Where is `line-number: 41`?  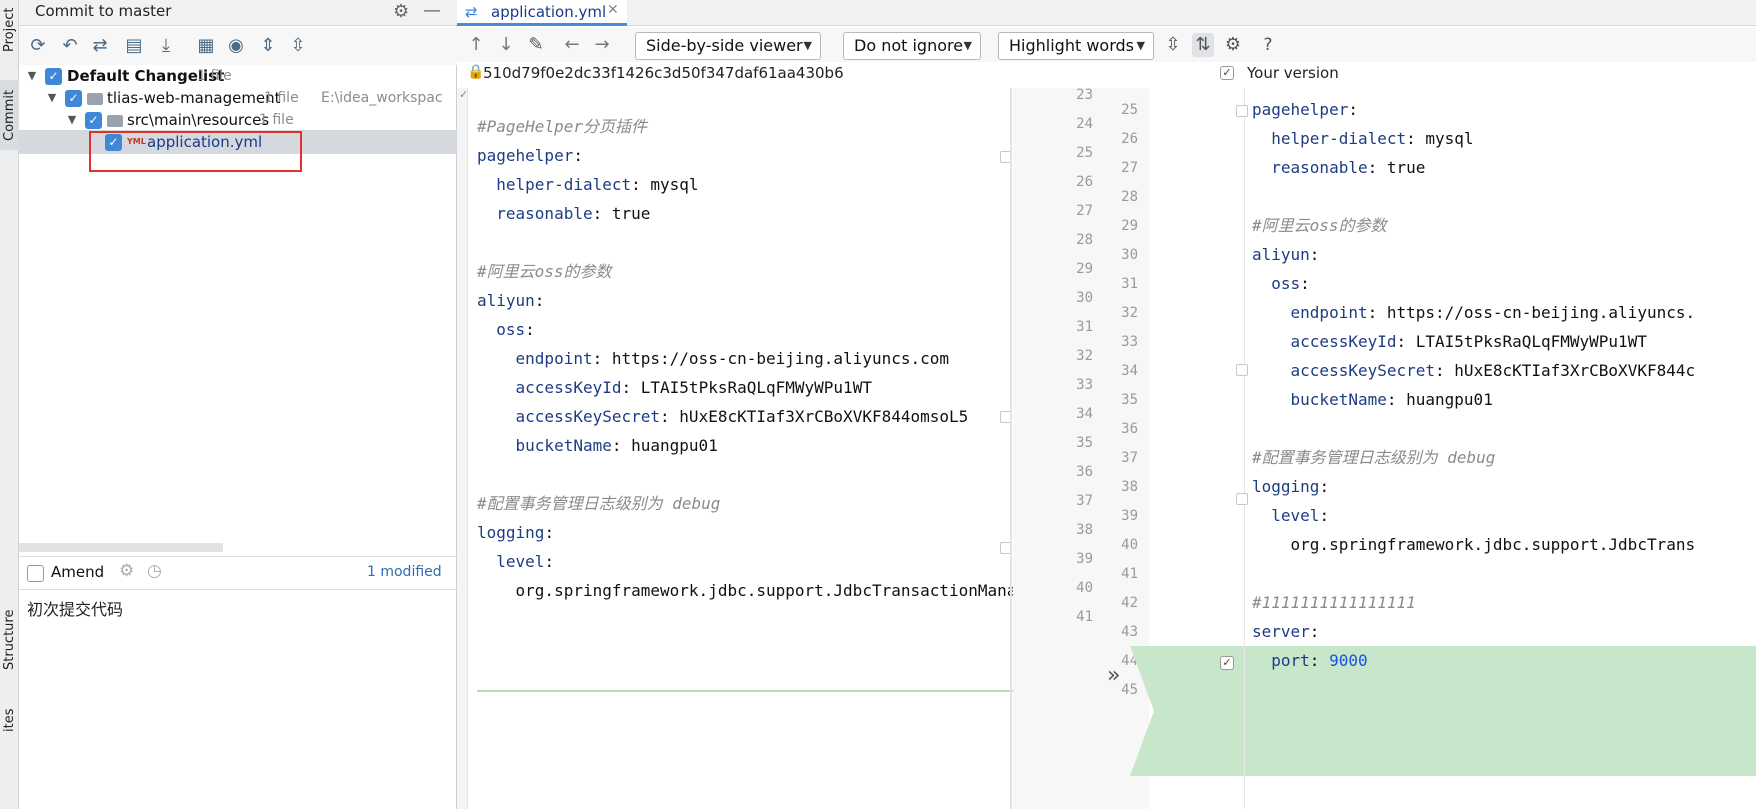
line-number: 41 is located at coordinates (1084, 617).